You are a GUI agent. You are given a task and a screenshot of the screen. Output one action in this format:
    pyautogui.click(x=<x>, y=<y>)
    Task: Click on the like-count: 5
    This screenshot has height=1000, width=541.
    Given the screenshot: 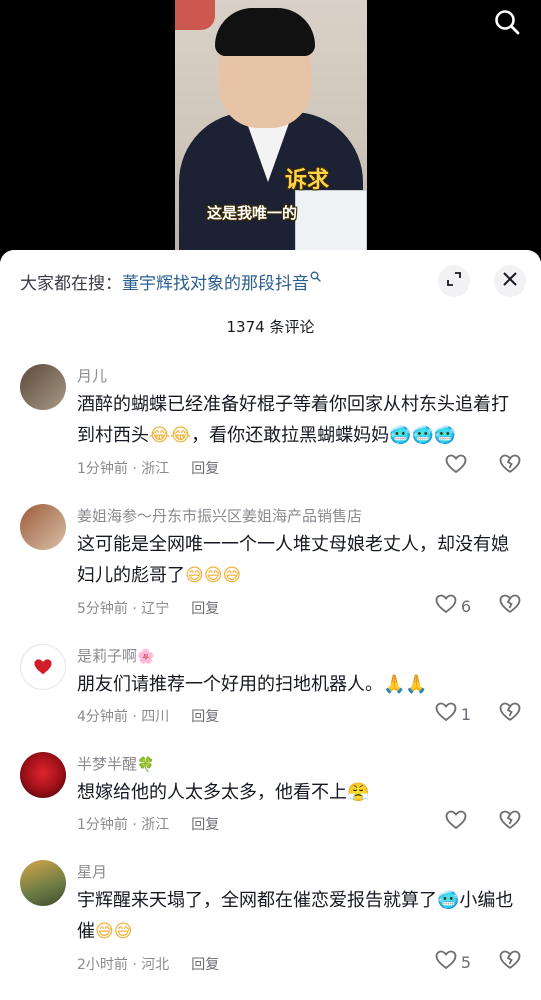 What is the action you would take?
    pyautogui.click(x=465, y=962)
    